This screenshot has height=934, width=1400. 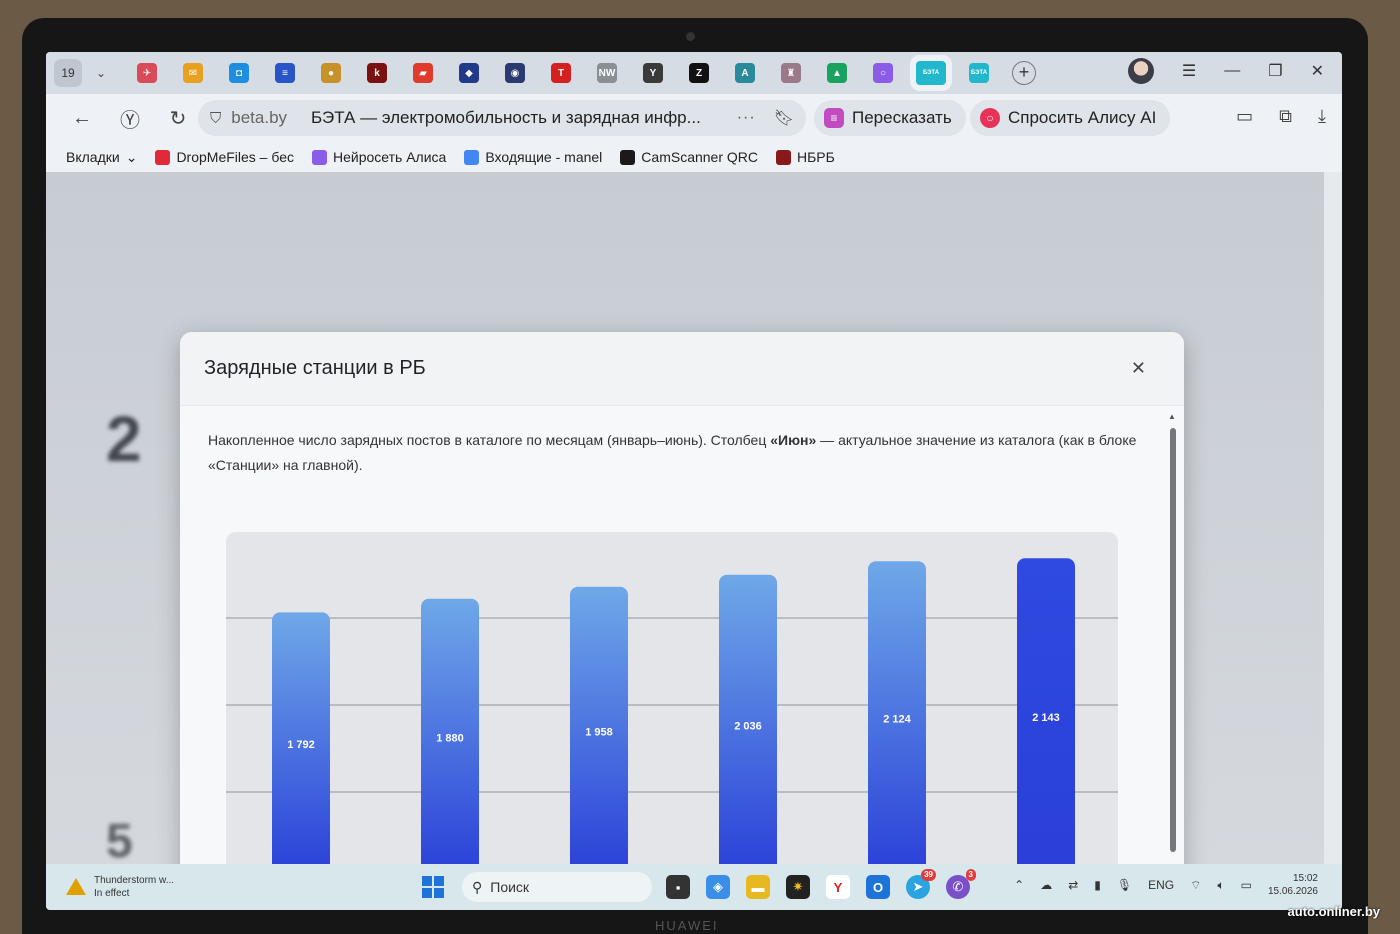 I want to click on clock: 15:02 15.06.2026, so click(x=1293, y=885).